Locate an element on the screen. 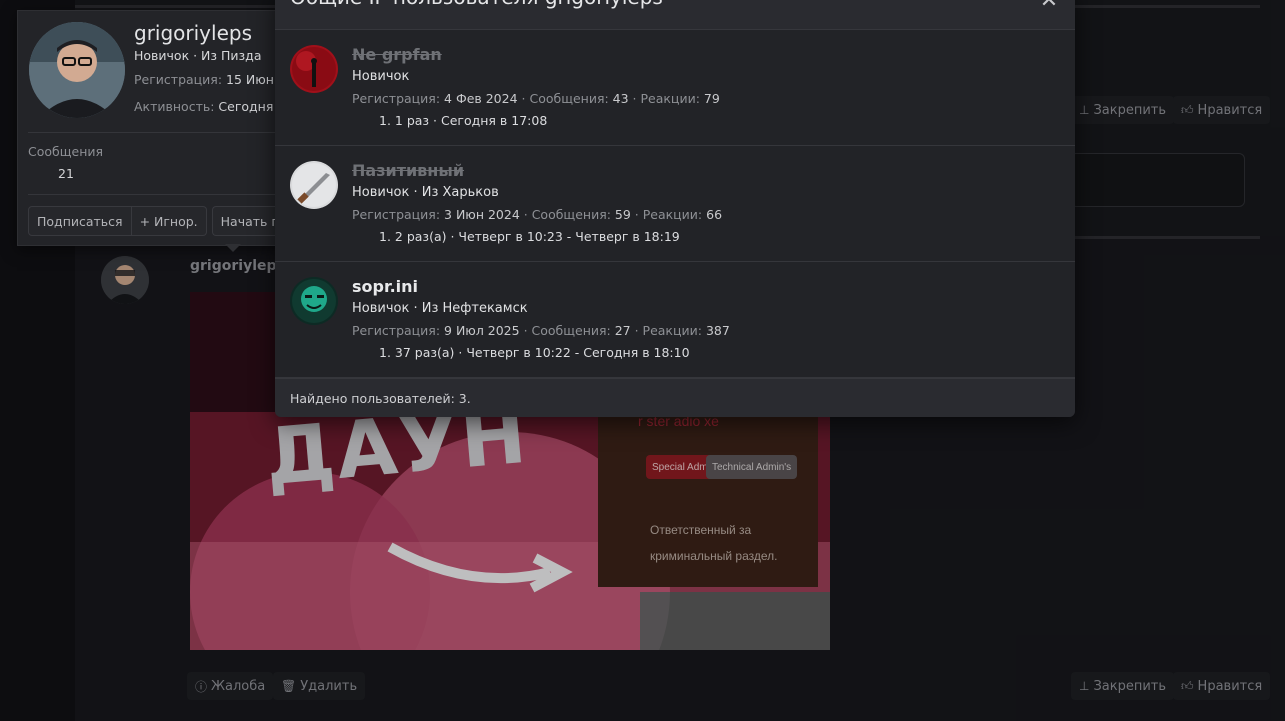 This screenshot has width=1285, height=721. trash-icon: 🗑︎ is located at coordinates (289, 686).